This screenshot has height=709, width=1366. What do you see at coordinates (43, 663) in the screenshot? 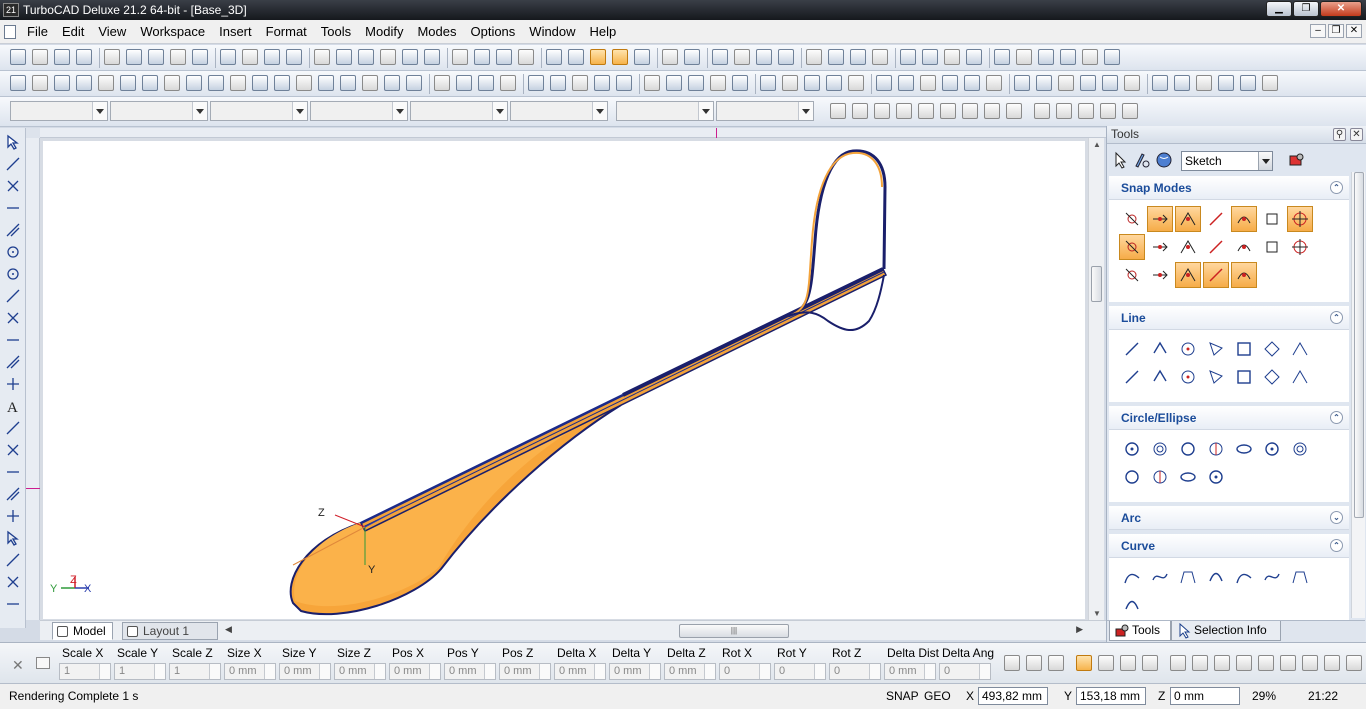
I see `grid-icon` at bounding box center [43, 663].